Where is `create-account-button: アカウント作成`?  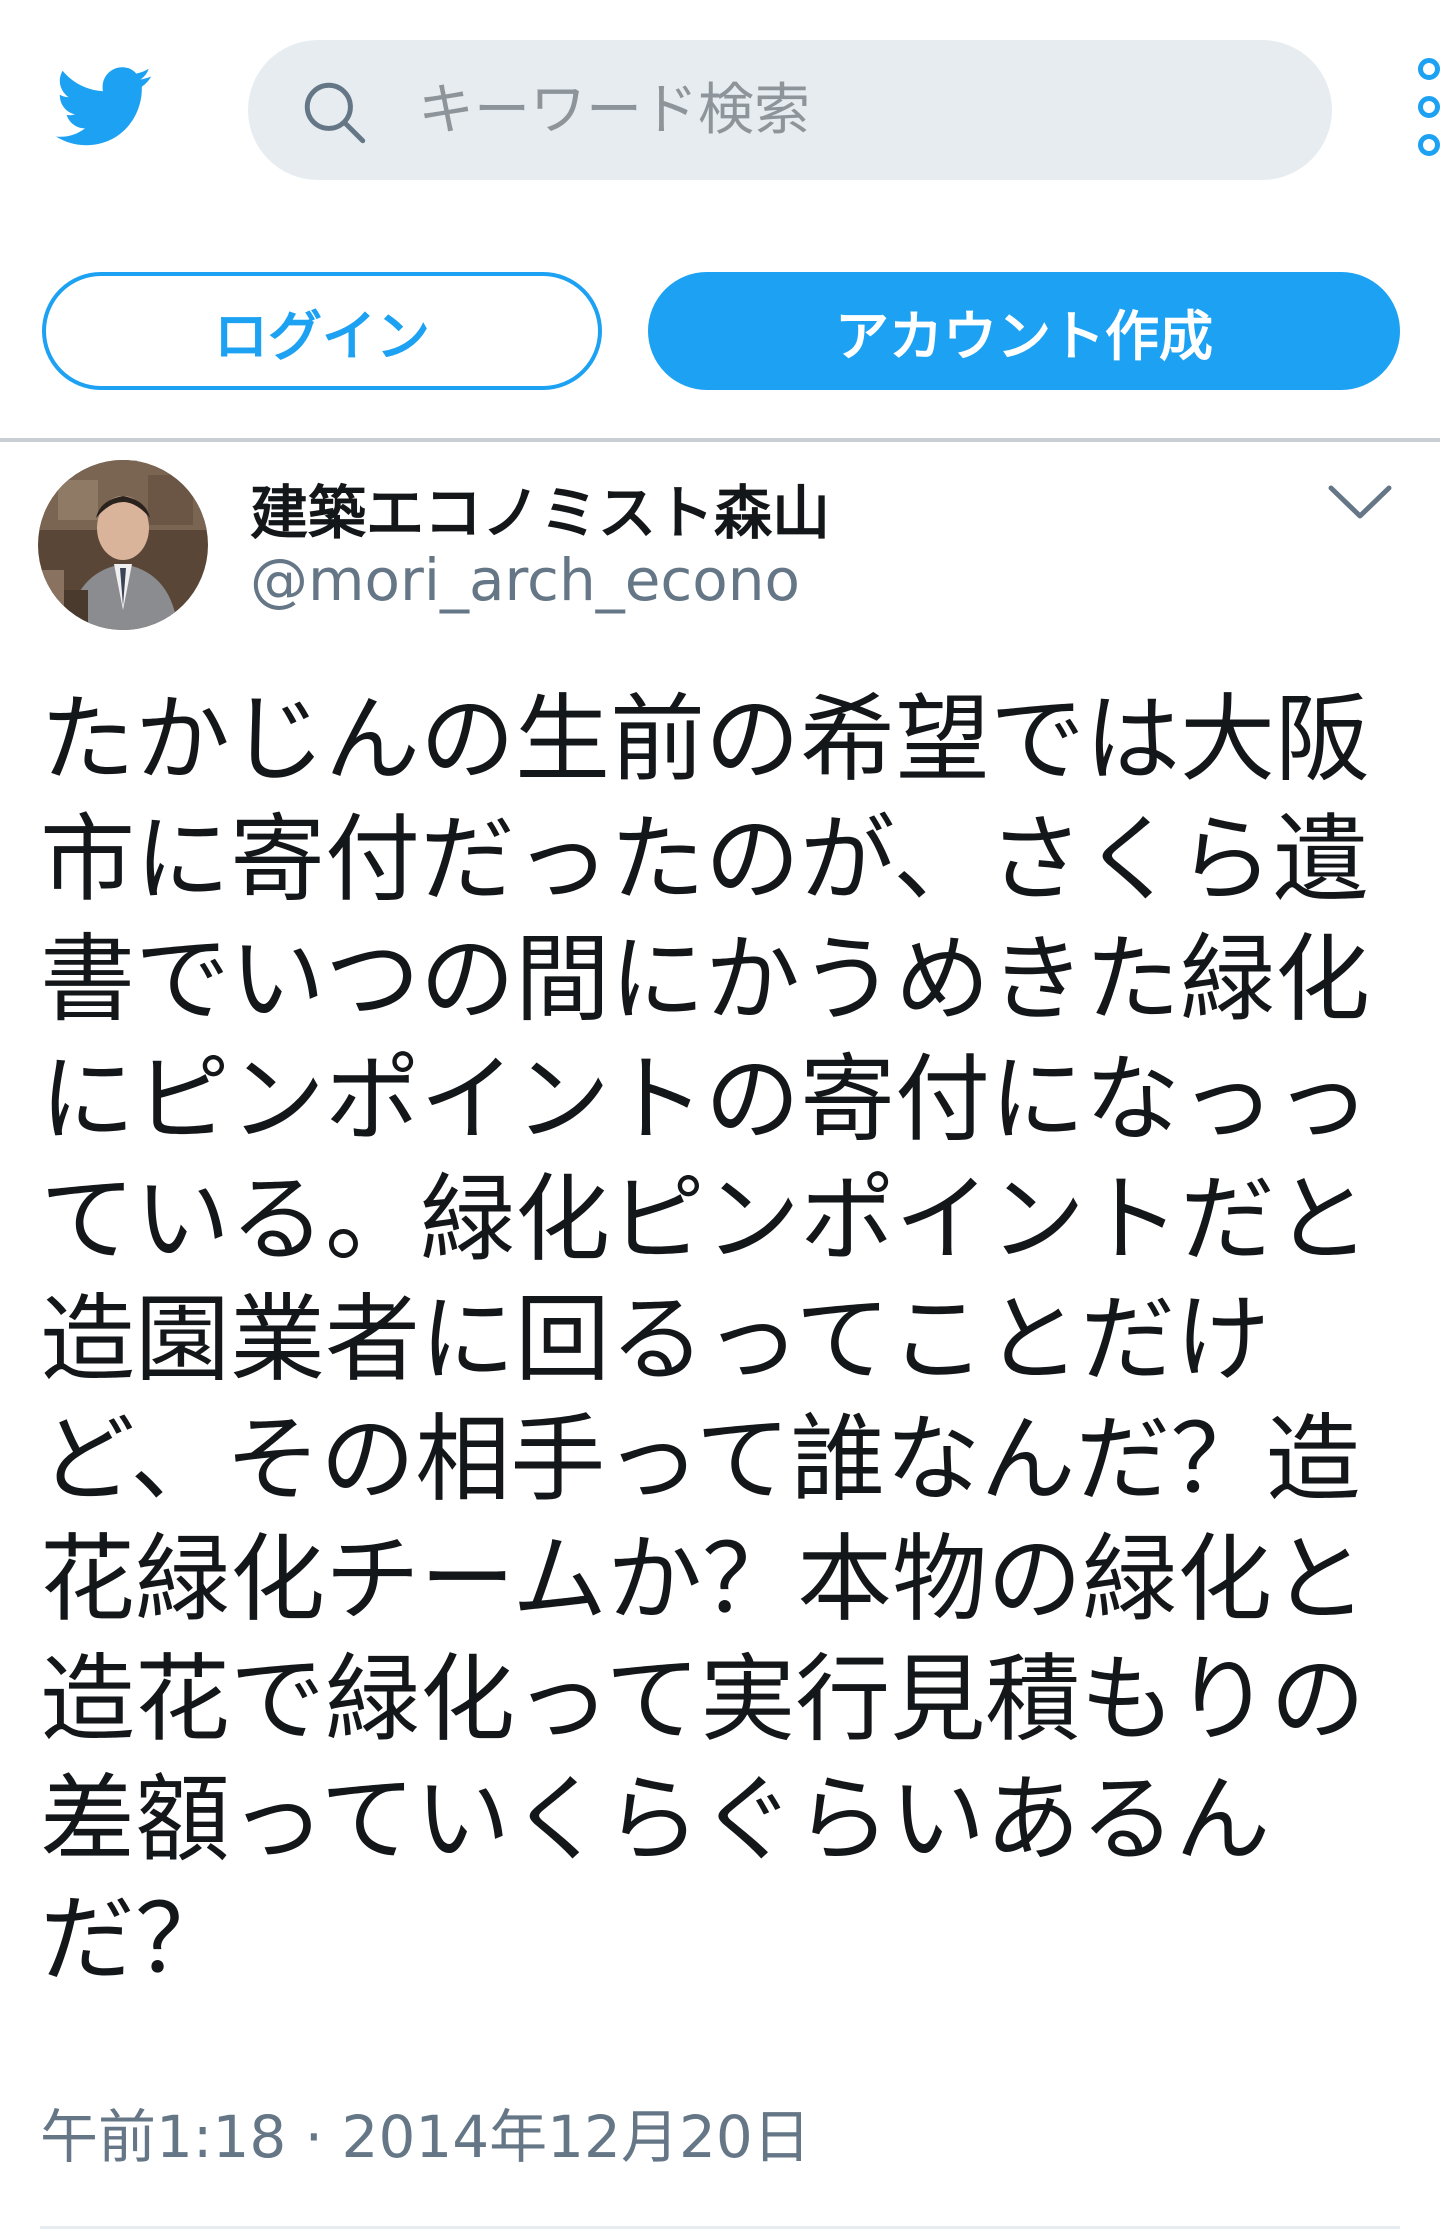
create-account-button: アカウント作成 is located at coordinates (1024, 331).